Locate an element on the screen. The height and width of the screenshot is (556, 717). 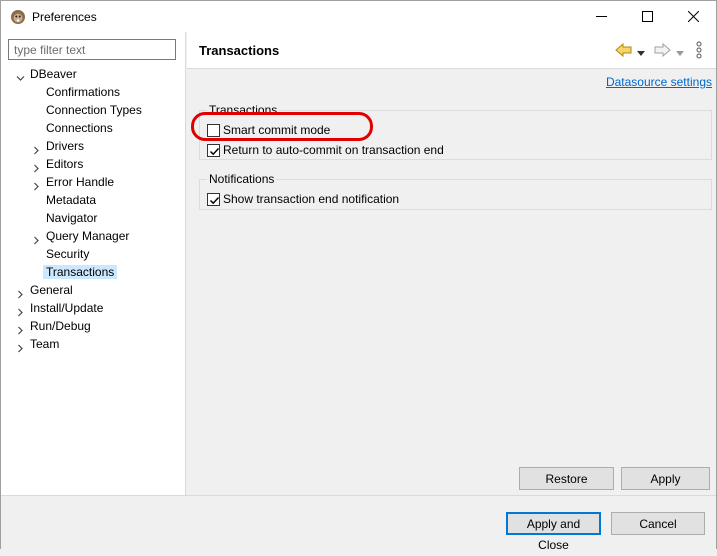
tree-item-label: DBeaver is located at coordinates (53, 74).